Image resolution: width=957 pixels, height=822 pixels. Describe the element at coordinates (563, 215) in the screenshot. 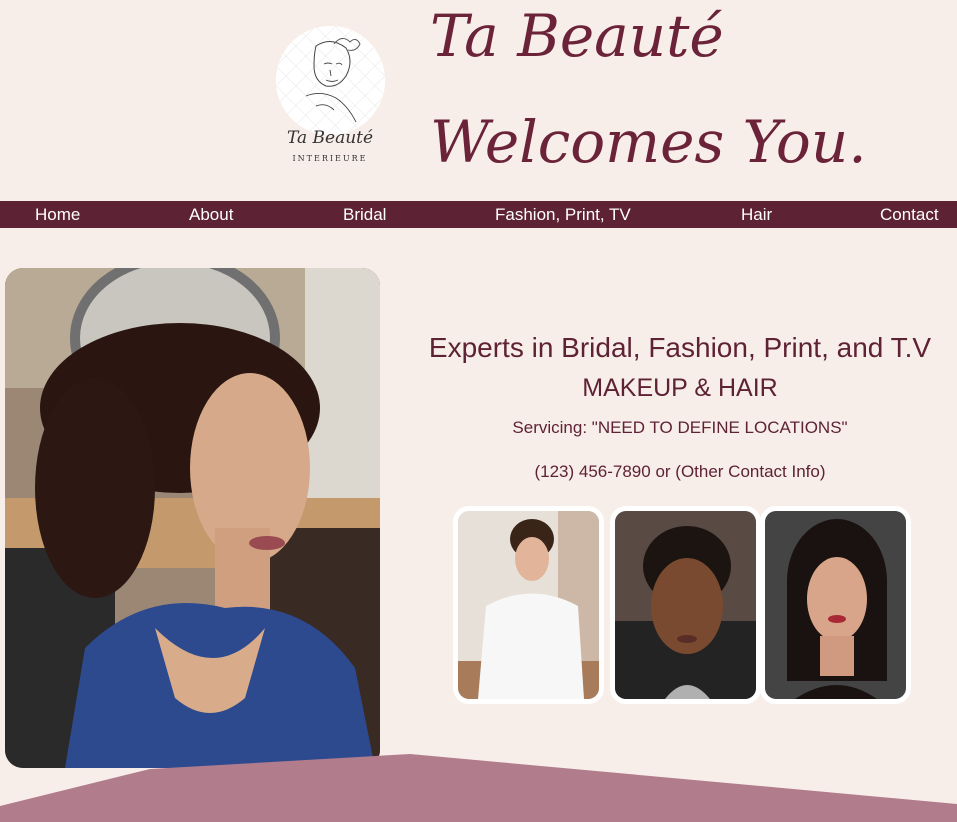

I see `nav-item-fashion-print-tv: Fashion, Print, TV` at that location.